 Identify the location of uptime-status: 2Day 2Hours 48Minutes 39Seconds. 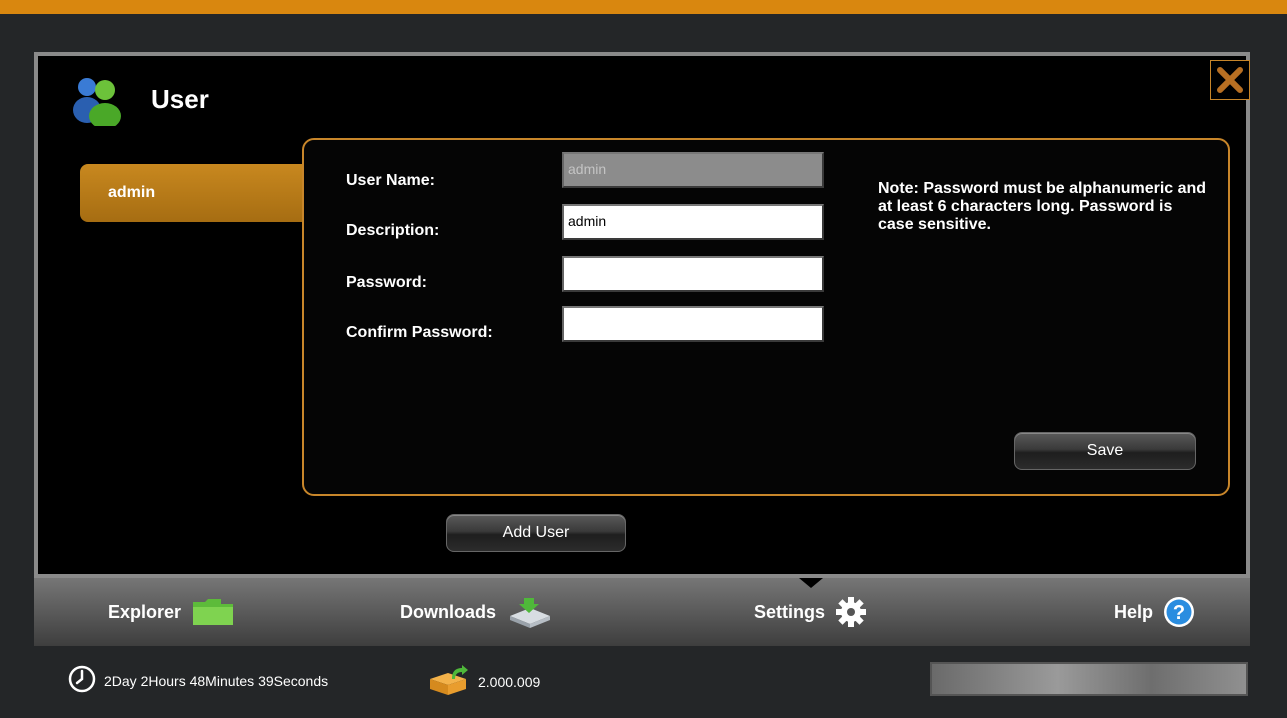
(198, 680).